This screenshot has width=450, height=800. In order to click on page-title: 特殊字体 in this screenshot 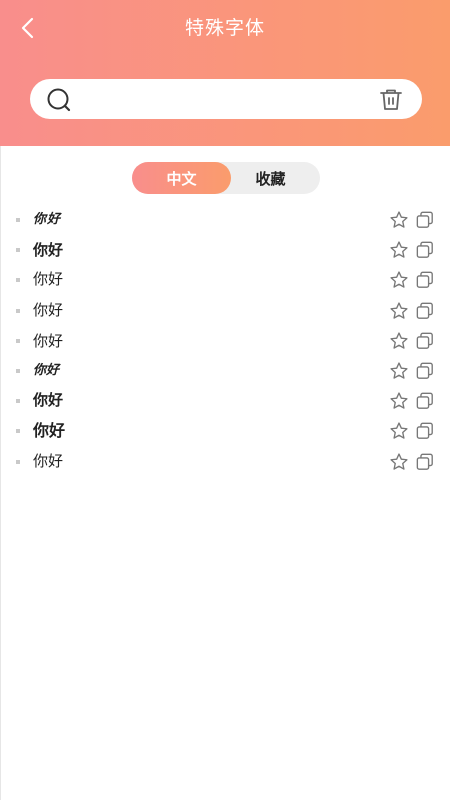, I will do `click(224, 28)`.